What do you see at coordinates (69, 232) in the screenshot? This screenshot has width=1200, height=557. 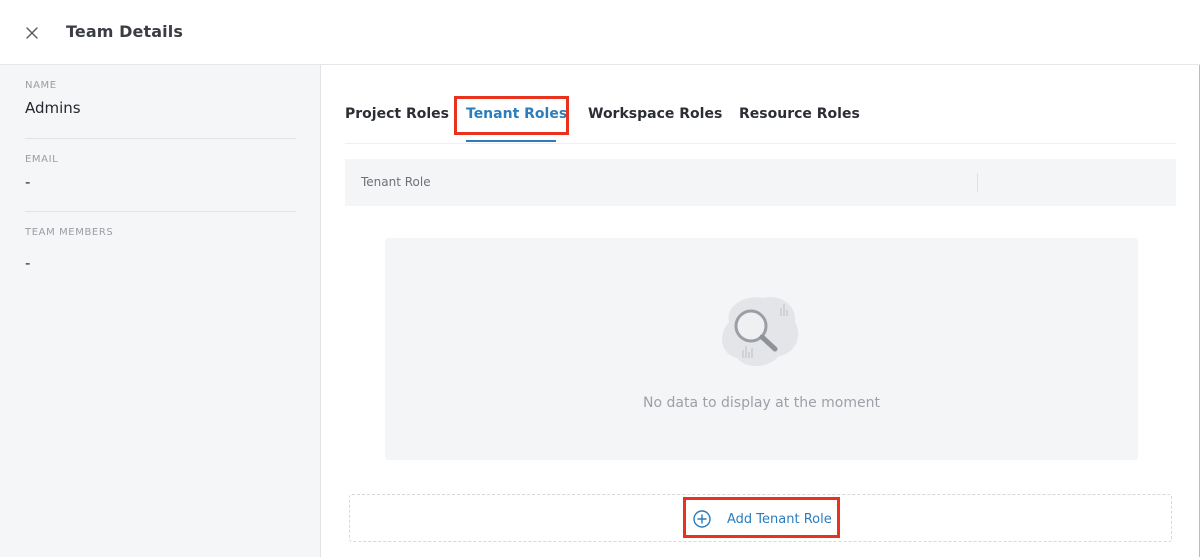 I see `team-members-label: TEAM MEMBERS` at bounding box center [69, 232].